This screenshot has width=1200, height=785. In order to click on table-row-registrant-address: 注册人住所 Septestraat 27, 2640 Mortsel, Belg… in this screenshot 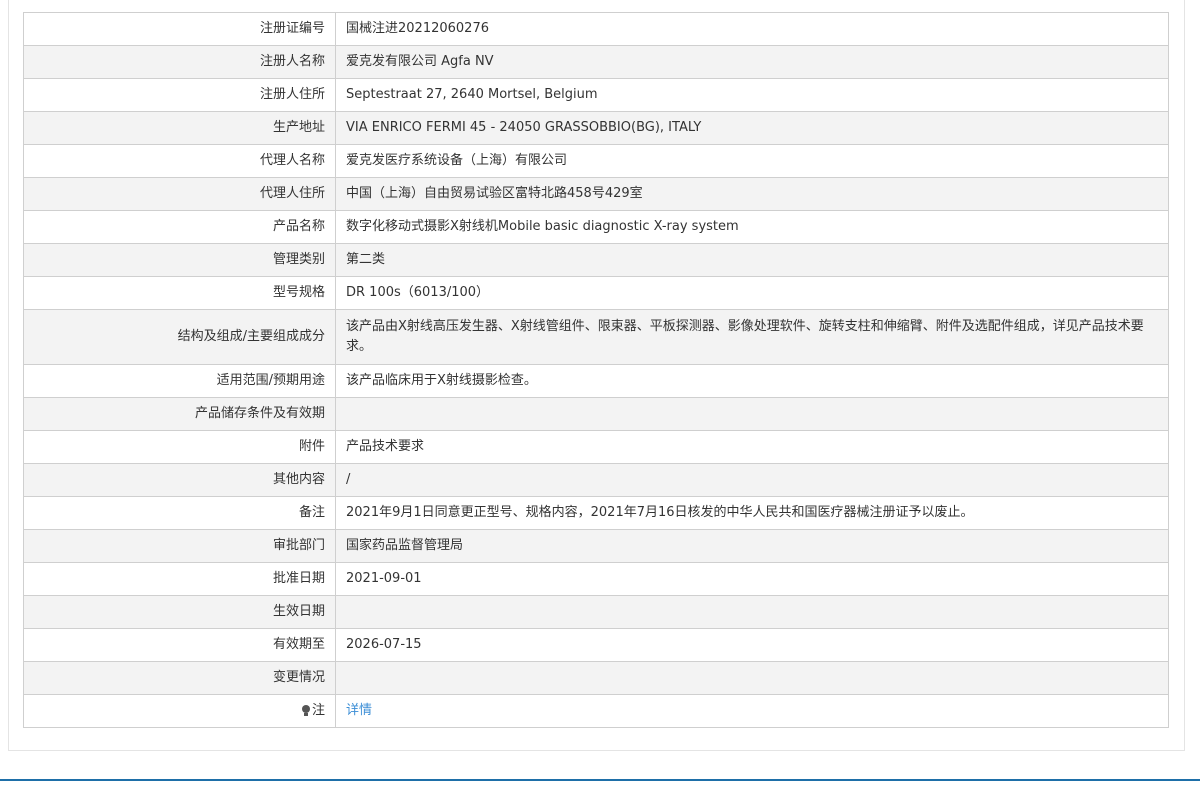, I will do `click(596, 95)`.